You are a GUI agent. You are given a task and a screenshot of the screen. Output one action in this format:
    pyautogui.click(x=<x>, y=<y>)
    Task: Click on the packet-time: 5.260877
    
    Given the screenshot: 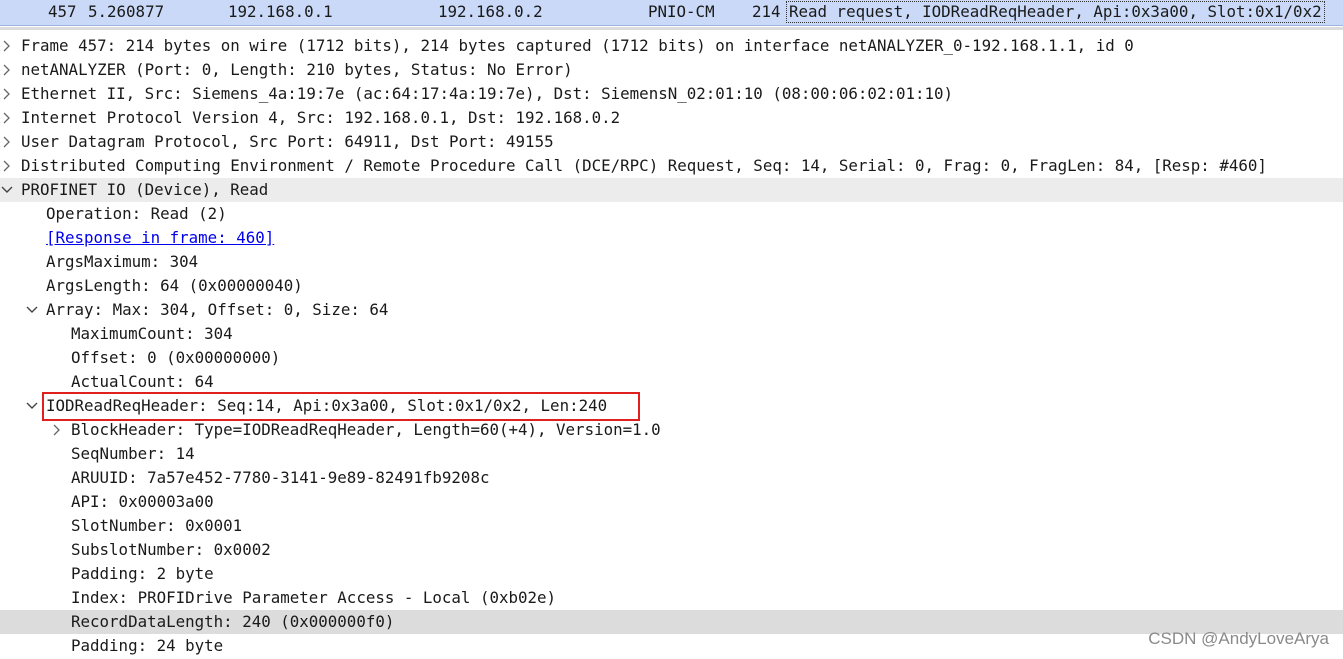 What is the action you would take?
    pyautogui.click(x=126, y=11)
    